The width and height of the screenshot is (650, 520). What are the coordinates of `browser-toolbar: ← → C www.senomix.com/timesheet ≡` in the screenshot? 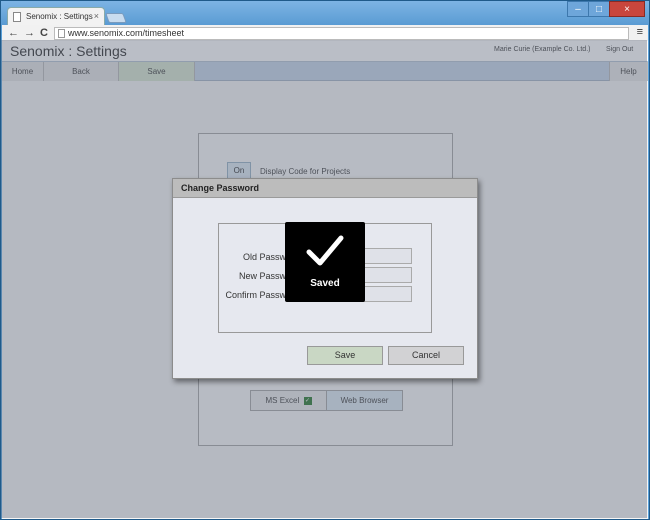 It's located at (325, 33).